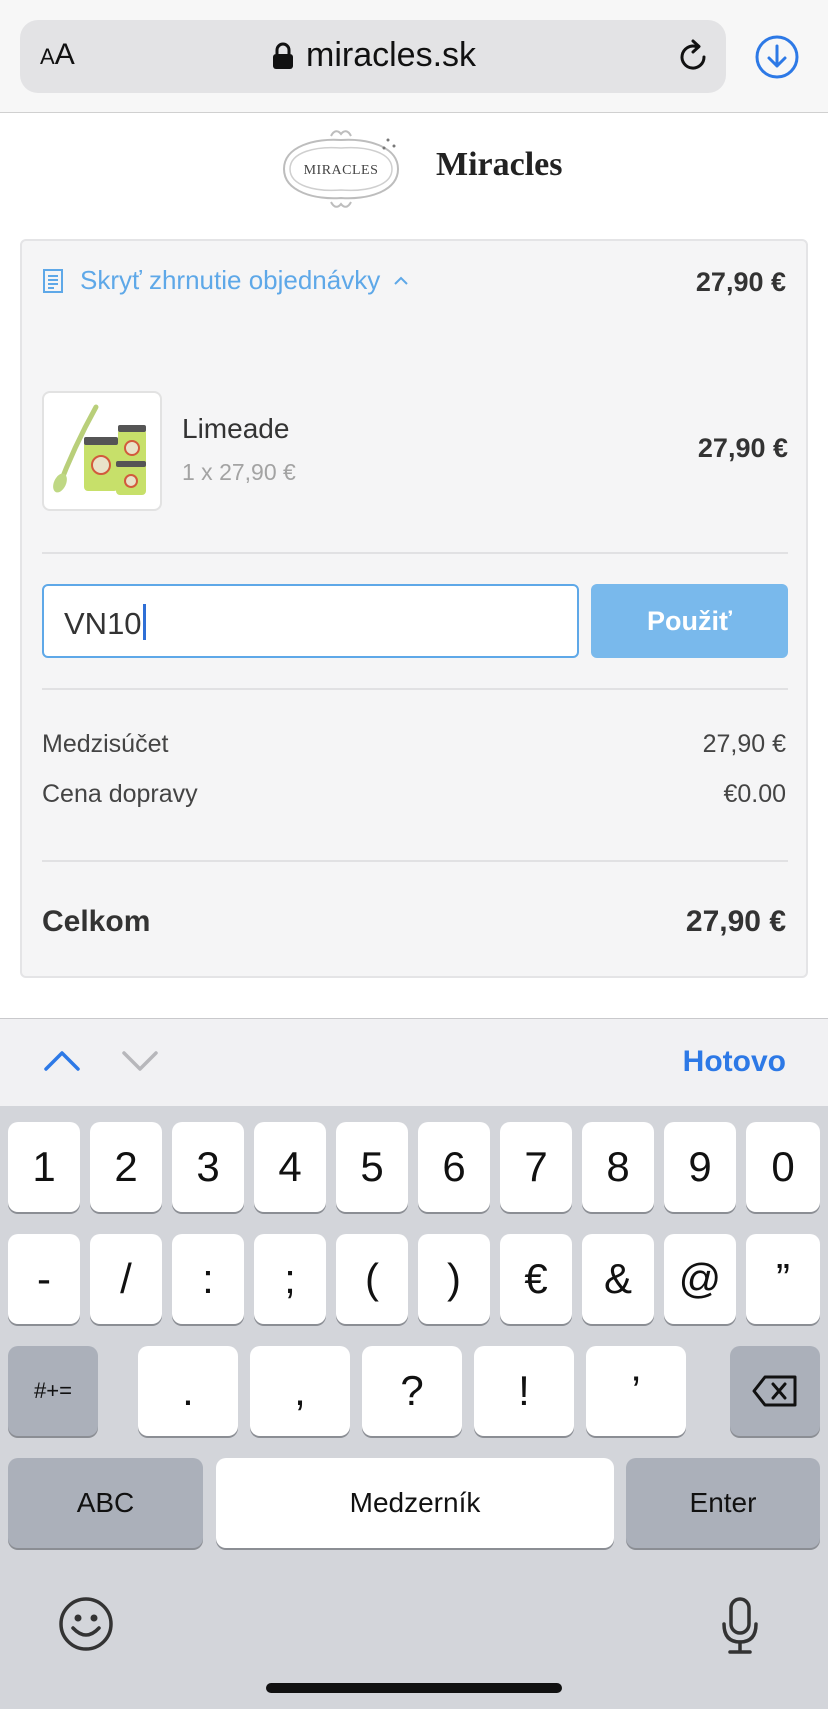 This screenshot has height=1709, width=828. Describe the element at coordinates (140, 1061) in the screenshot. I see `chevron-down-icon` at that location.